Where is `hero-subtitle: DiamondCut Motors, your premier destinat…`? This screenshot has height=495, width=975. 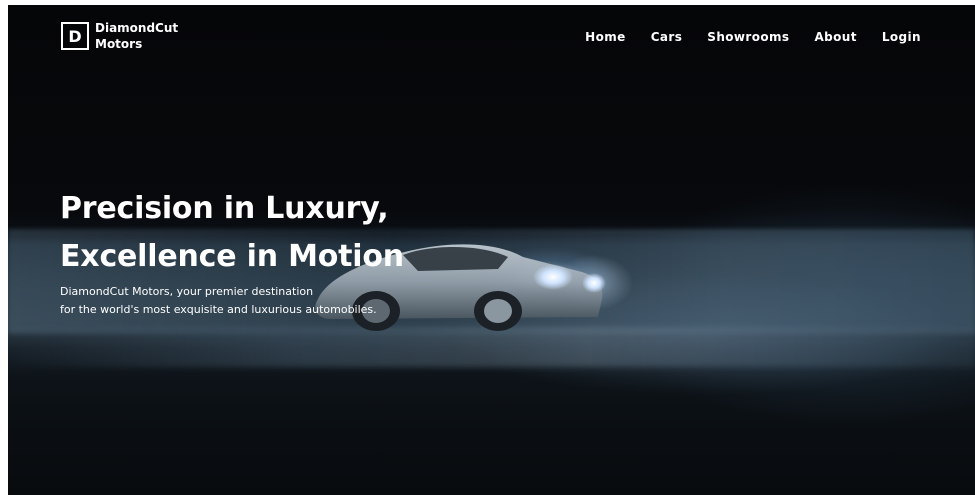
hero-subtitle: DiamondCut Motors, your premier destinat… is located at coordinates (270, 301).